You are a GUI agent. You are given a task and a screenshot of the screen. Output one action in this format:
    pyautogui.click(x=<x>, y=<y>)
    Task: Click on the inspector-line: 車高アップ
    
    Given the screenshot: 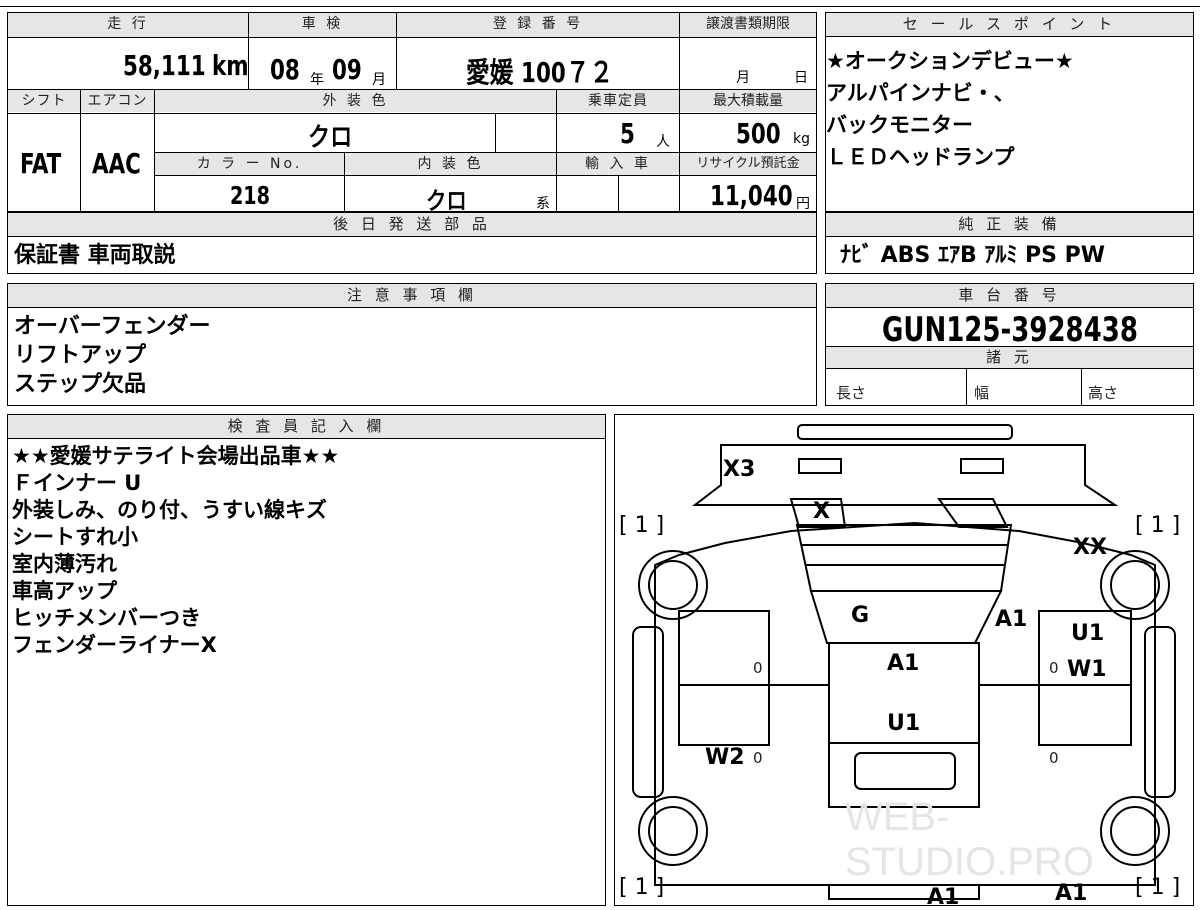 What is the action you would take?
    pyautogui.click(x=64, y=591)
    